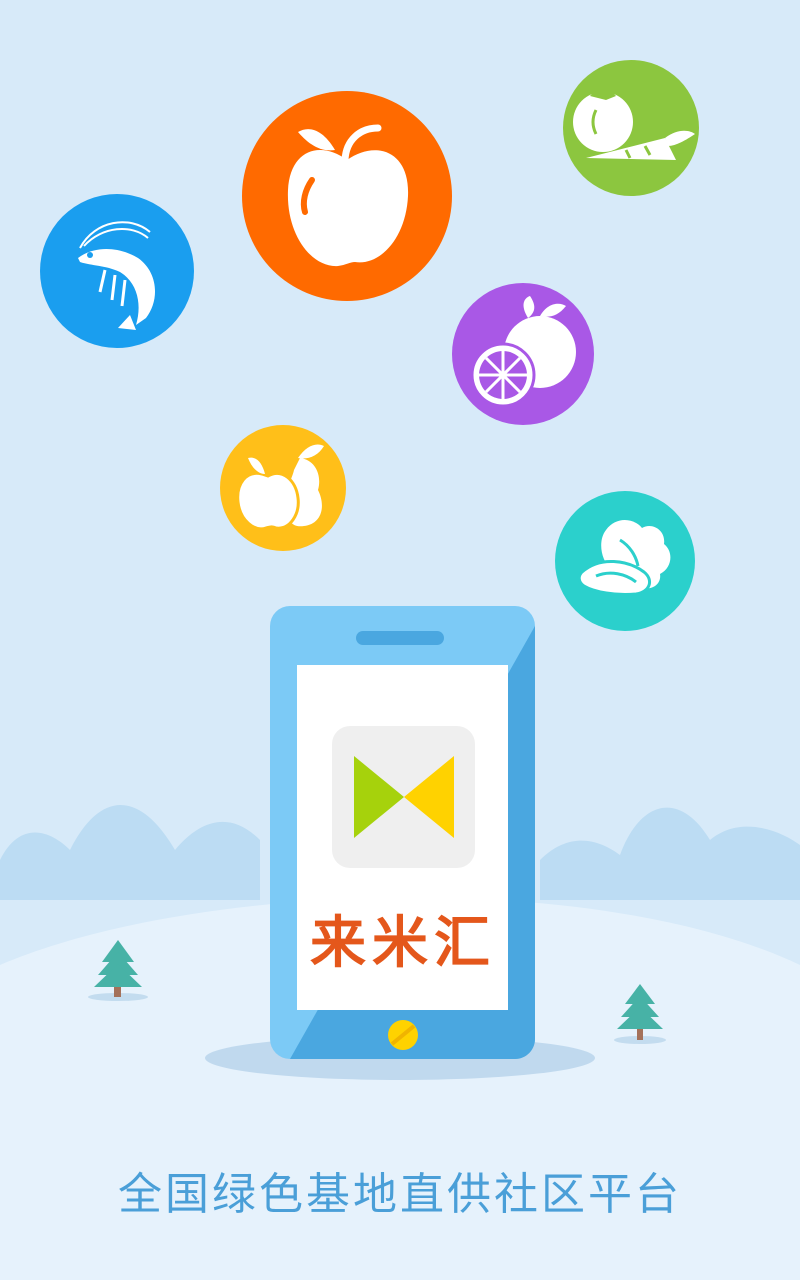 Image resolution: width=800 pixels, height=1280 pixels. What do you see at coordinates (403, 943) in the screenshot?
I see `app-brand-name: 来米汇` at bounding box center [403, 943].